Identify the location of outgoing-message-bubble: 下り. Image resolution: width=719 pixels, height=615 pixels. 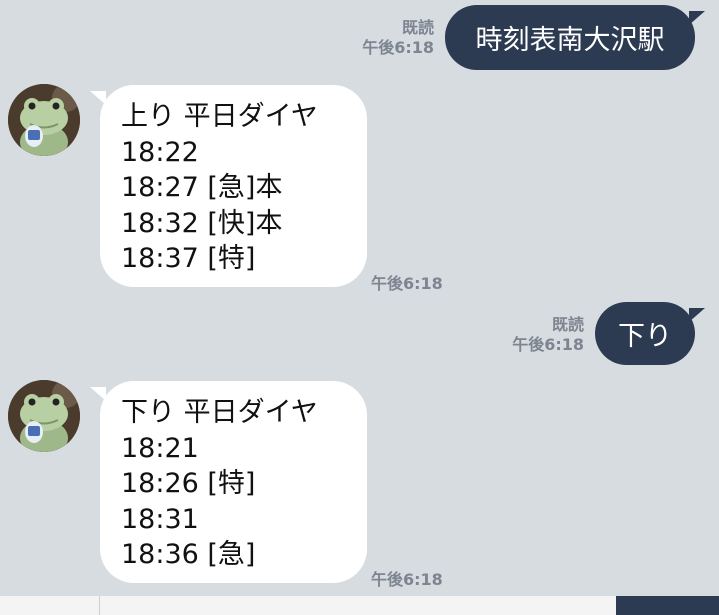
(650, 333).